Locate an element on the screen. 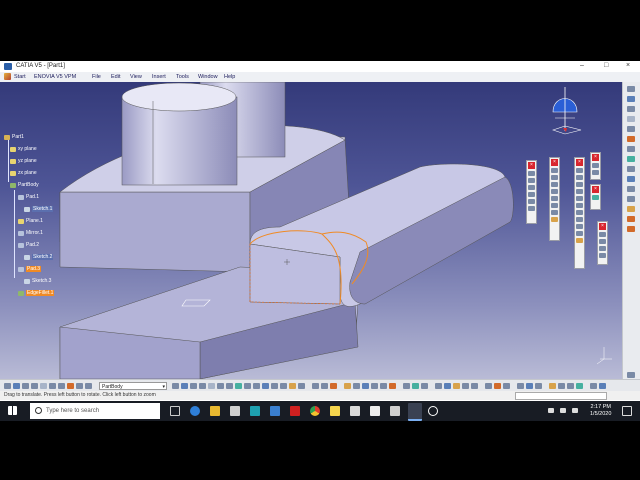  notification-icon is located at coordinates (627, 411).